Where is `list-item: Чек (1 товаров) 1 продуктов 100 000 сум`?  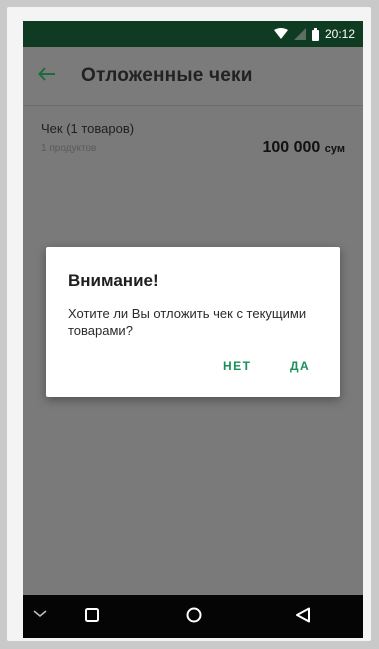
list-item: Чек (1 товаров) 1 продуктов 100 000 сум is located at coordinates (193, 140).